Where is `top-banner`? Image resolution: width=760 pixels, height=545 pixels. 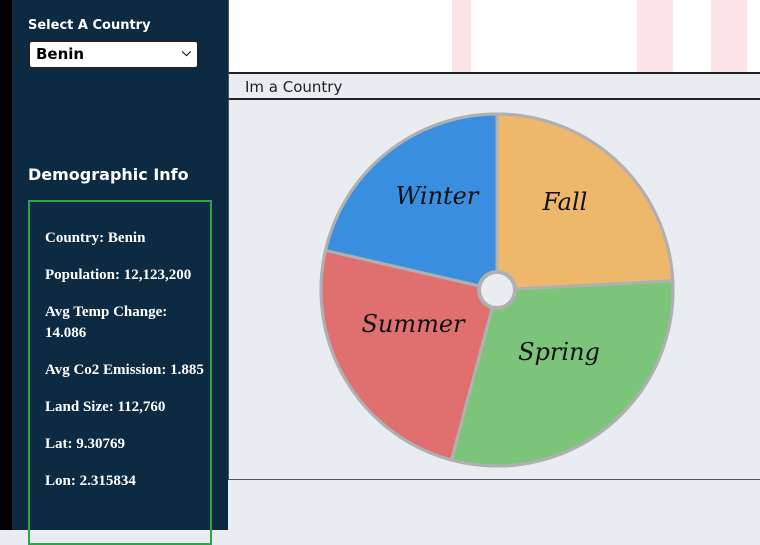 top-banner is located at coordinates (494, 36).